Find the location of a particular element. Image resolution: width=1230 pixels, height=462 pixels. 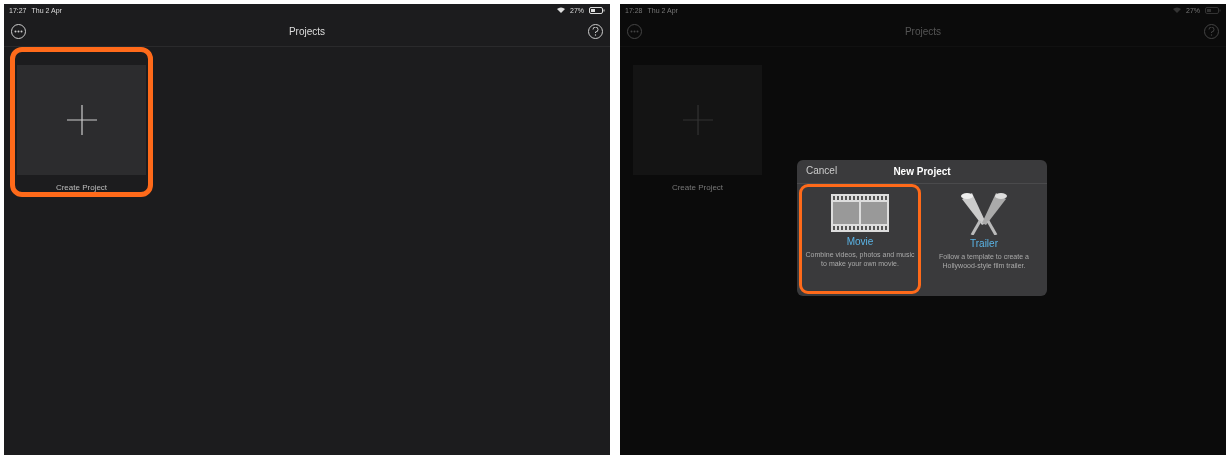

spotlights-icon is located at coordinates (984, 214).